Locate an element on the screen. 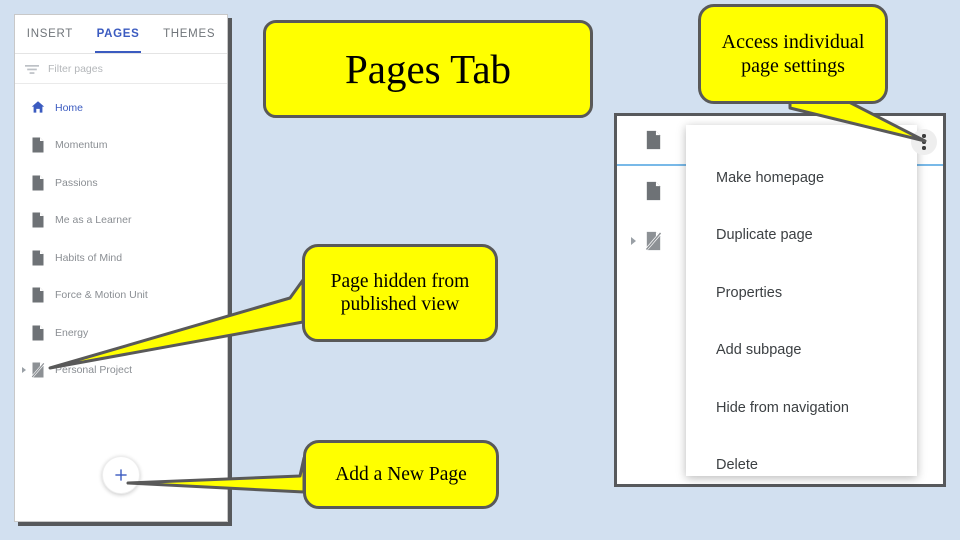 The height and width of the screenshot is (540, 960). page-list-item-personal-project: Personal Project is located at coordinates (121, 371).